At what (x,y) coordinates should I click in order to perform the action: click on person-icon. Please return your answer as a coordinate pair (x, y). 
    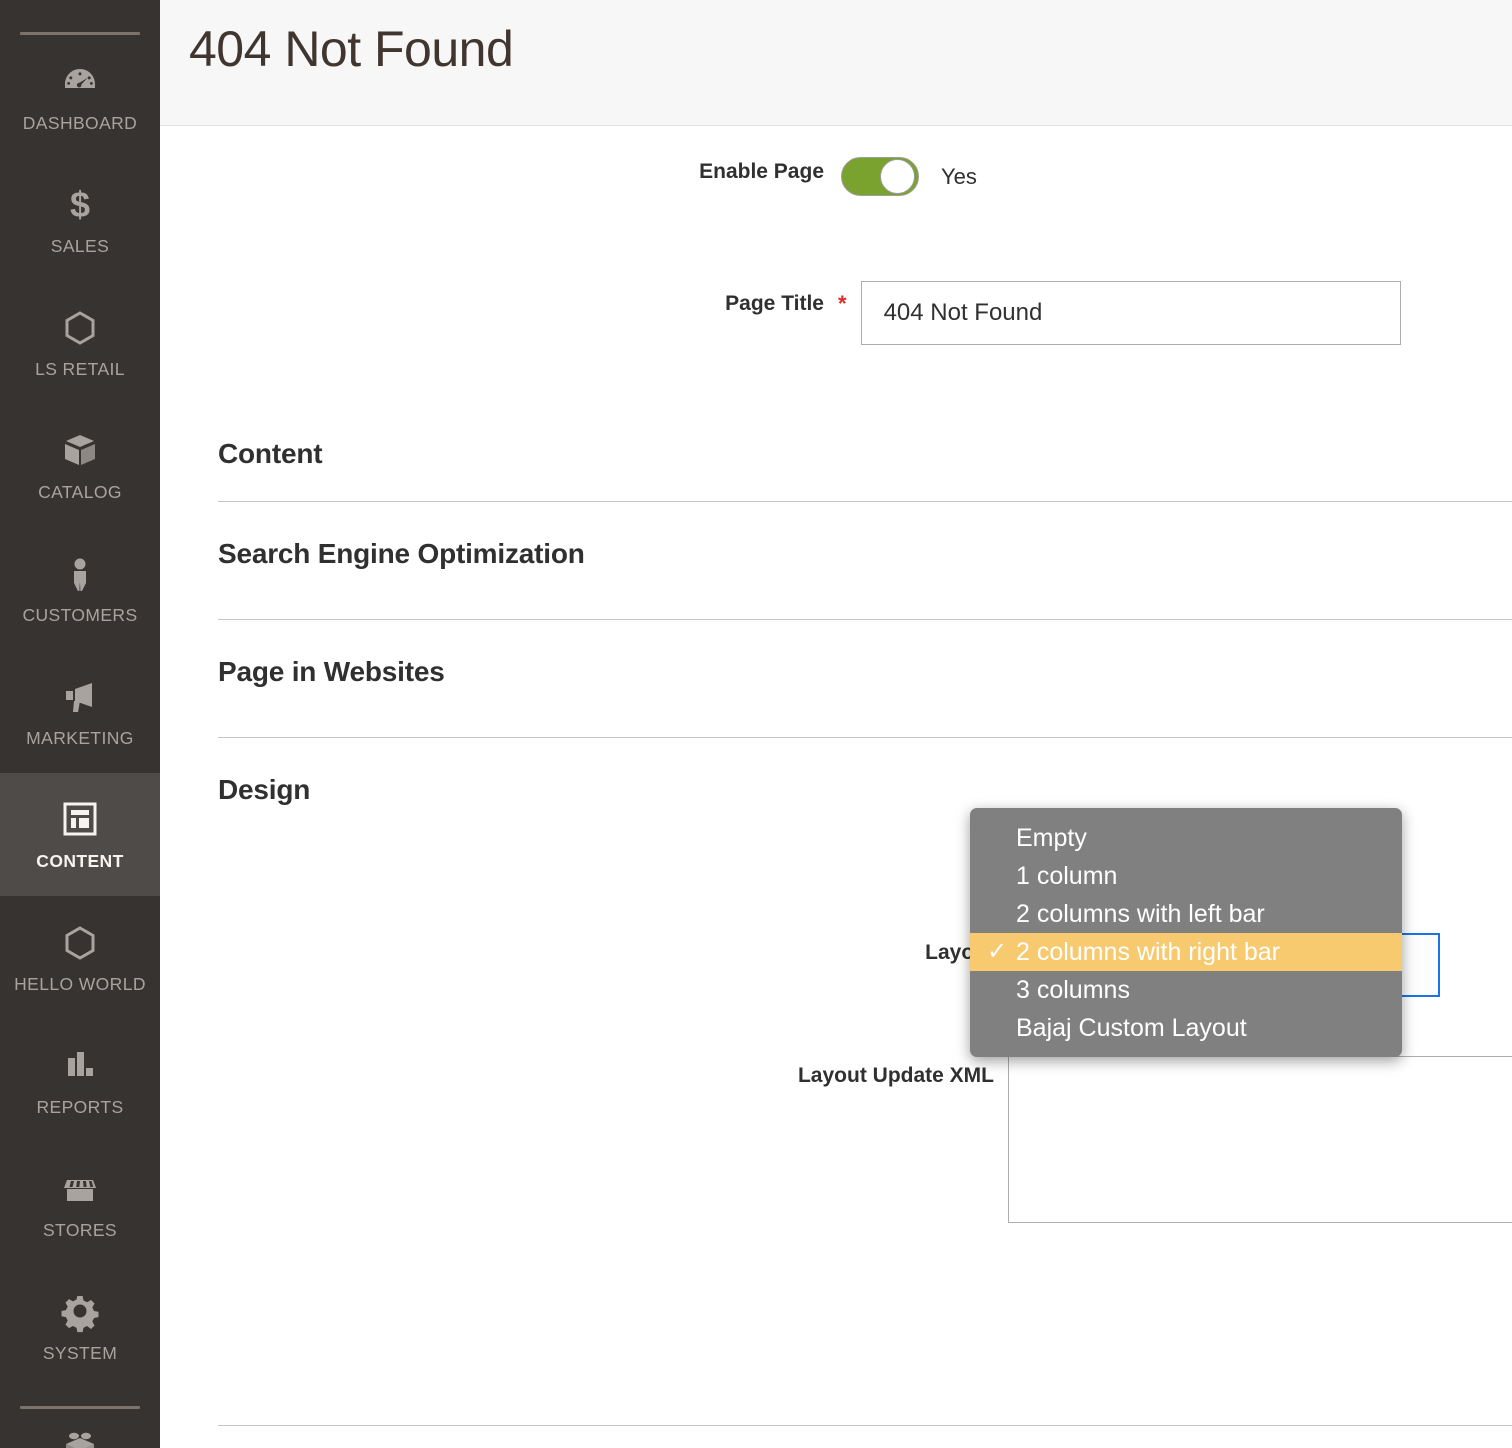
    Looking at the image, I should click on (80, 573).